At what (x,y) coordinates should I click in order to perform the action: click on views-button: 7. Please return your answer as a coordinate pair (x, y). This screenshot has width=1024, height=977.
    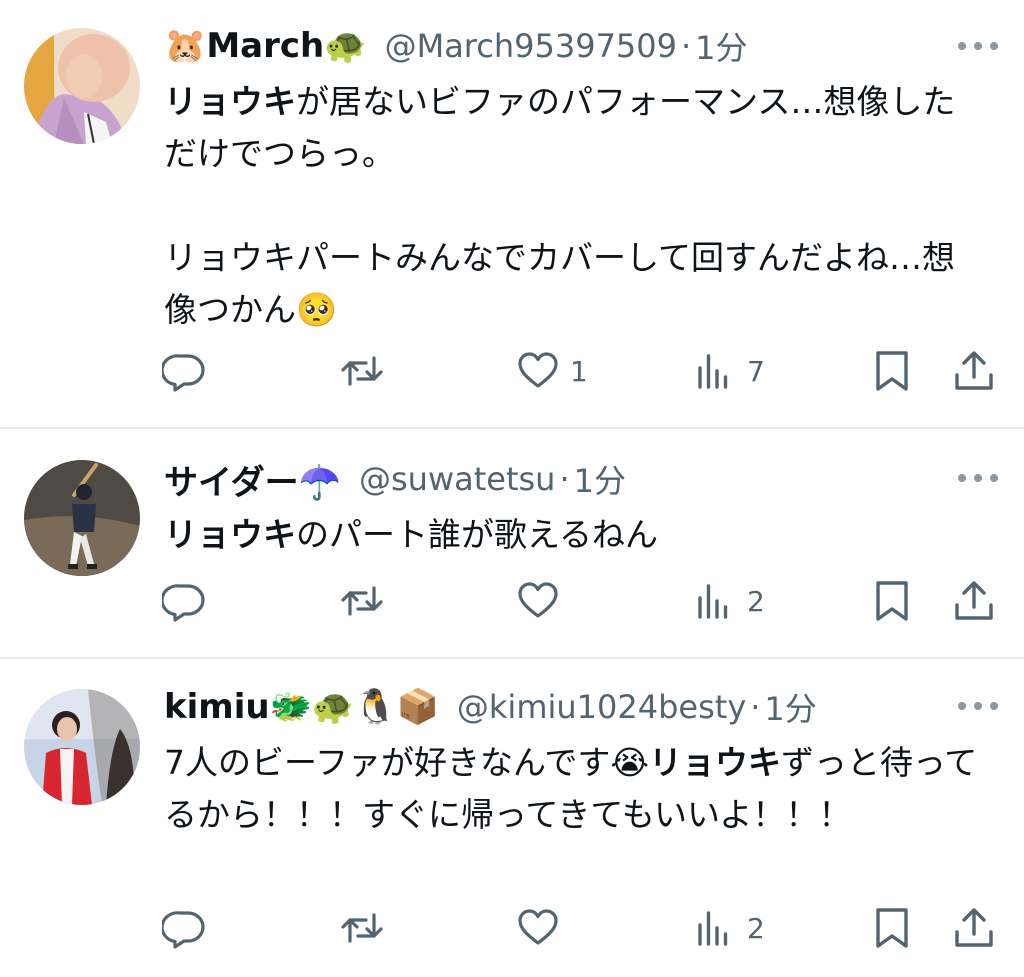
    Looking at the image, I should click on (729, 371).